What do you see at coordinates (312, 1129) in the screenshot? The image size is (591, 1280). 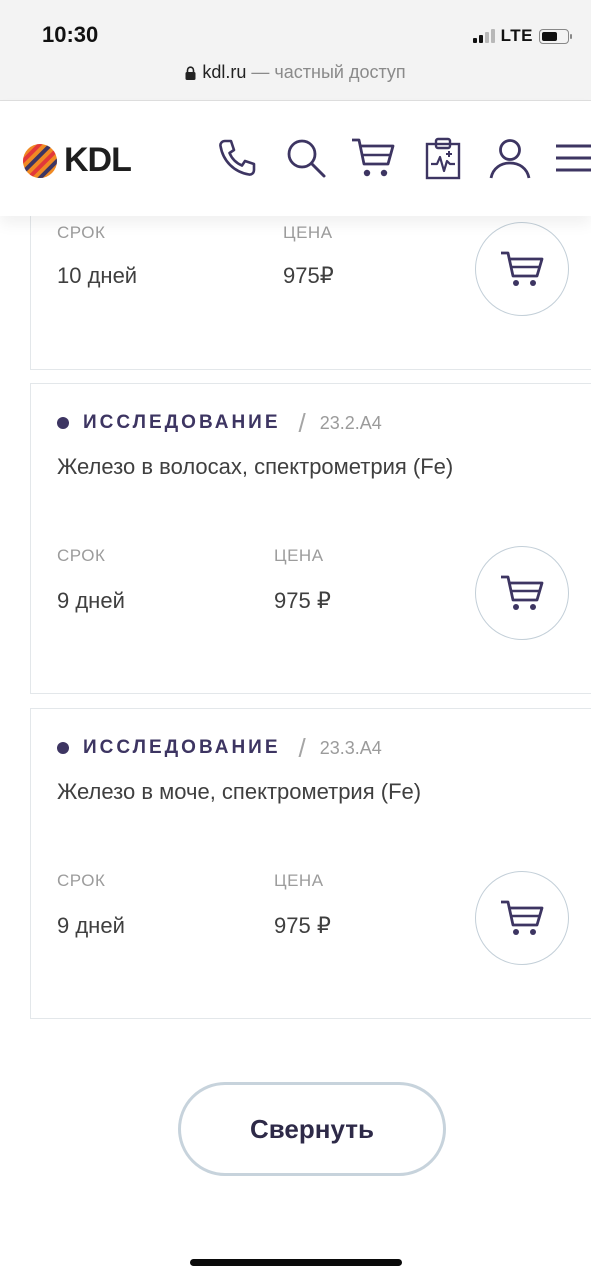 I see `collapse-button: Свернуть` at bounding box center [312, 1129].